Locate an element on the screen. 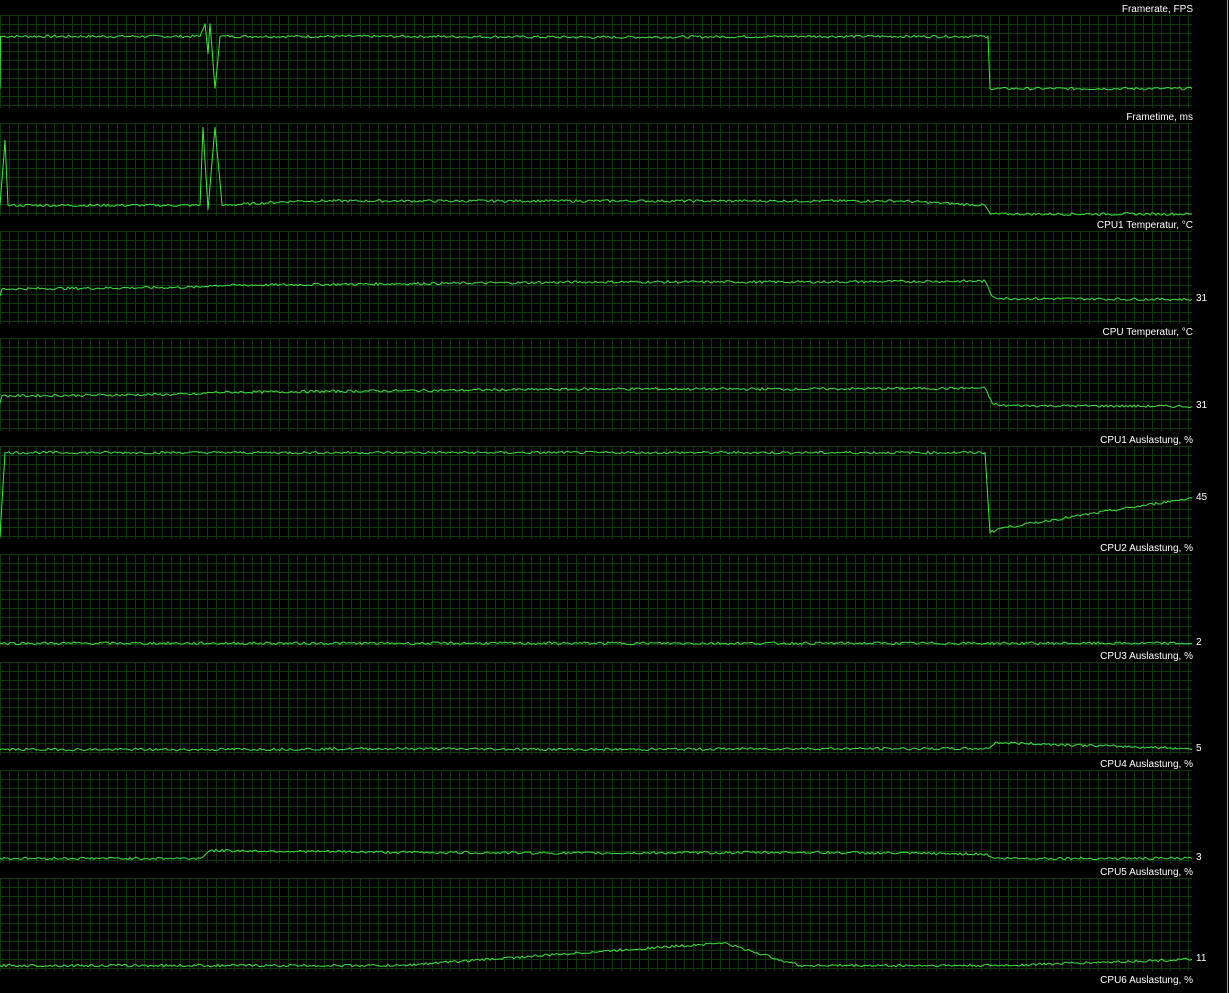 This screenshot has height=993, width=1229. current-value-label: 11 is located at coordinates (1201, 959).